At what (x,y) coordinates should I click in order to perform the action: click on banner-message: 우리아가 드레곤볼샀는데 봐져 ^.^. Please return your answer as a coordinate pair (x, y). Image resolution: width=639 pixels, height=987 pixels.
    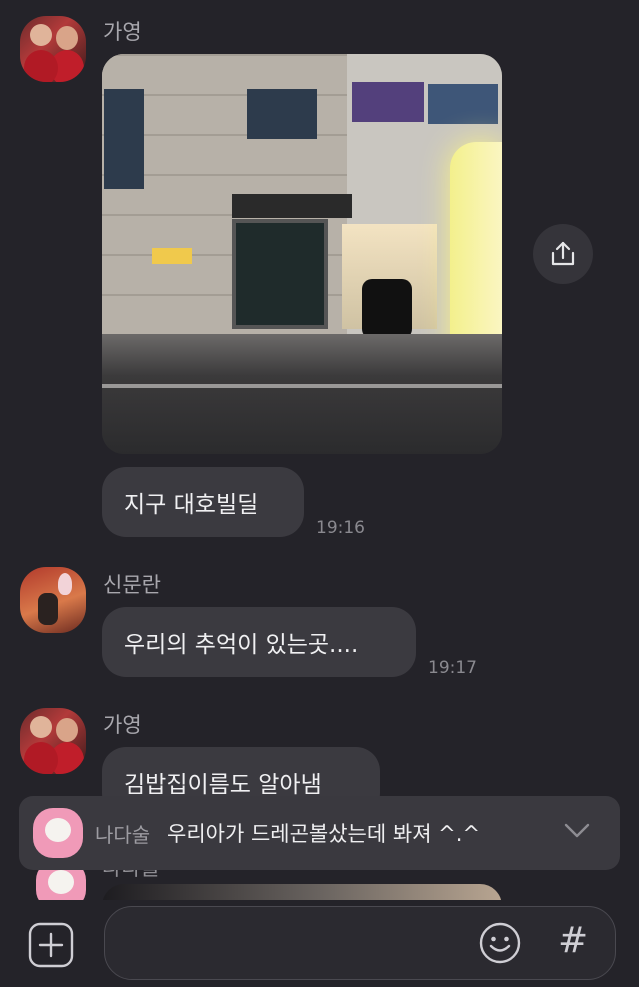
    Looking at the image, I should click on (324, 834).